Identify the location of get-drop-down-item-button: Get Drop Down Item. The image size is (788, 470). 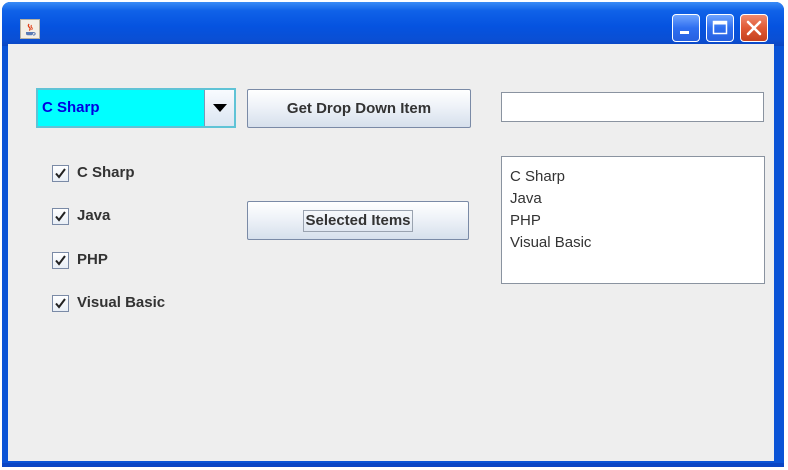
(359, 108).